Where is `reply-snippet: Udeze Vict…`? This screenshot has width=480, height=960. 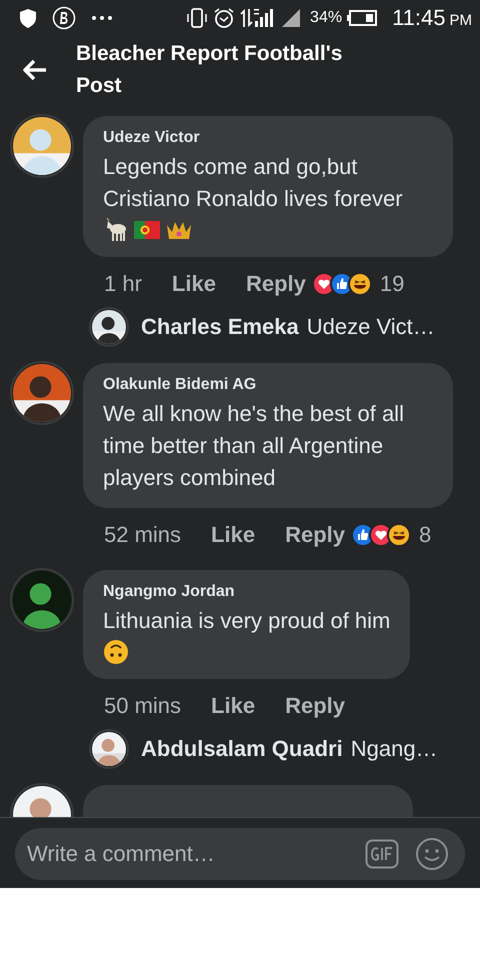 reply-snippet: Udeze Vict… is located at coordinates (370, 327).